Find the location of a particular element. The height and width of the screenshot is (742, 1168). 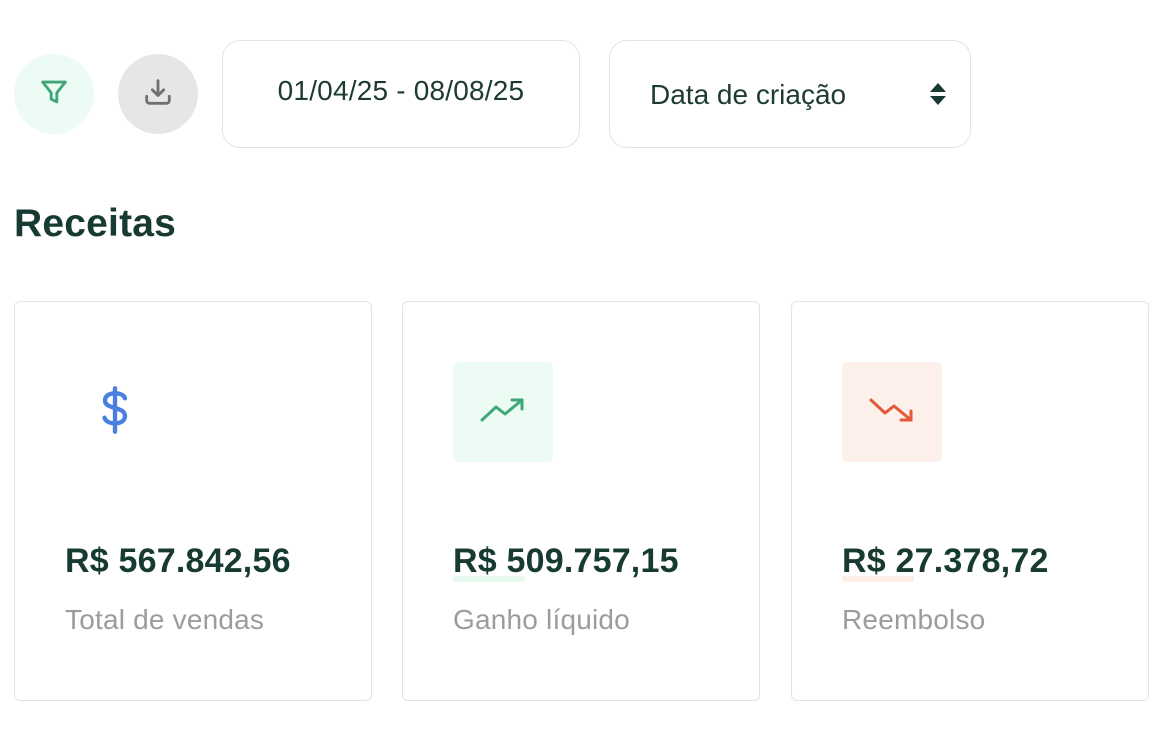

trending-down-icon is located at coordinates (892, 412).